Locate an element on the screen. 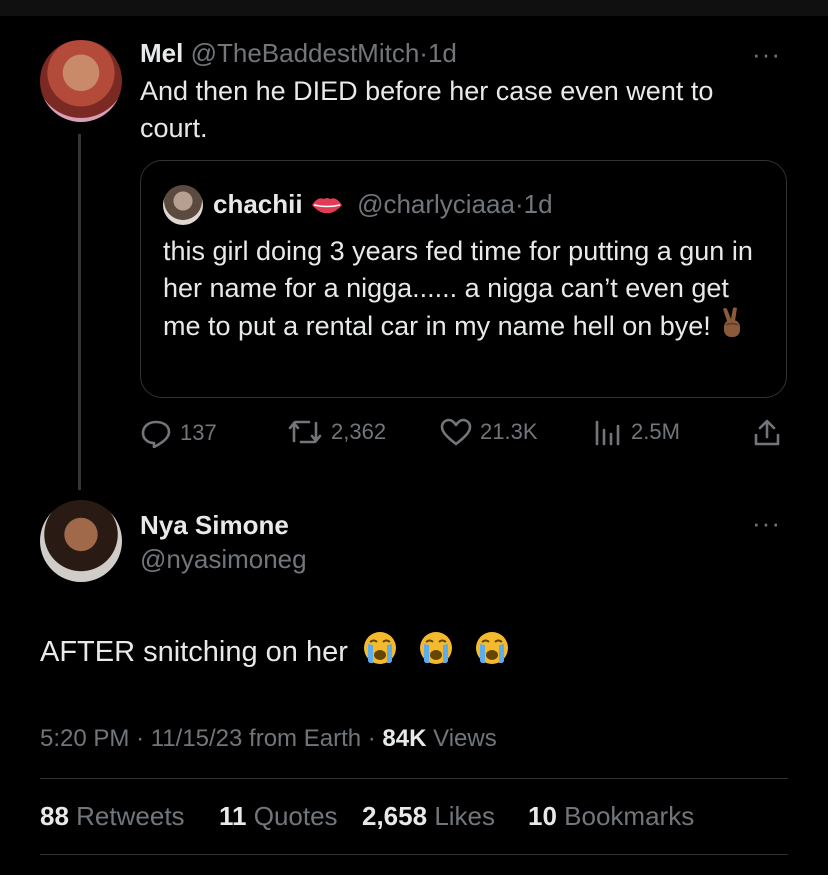 The width and height of the screenshot is (828, 875). main-tweet-text: AFTER snitching on her is located at coordinates (194, 652).